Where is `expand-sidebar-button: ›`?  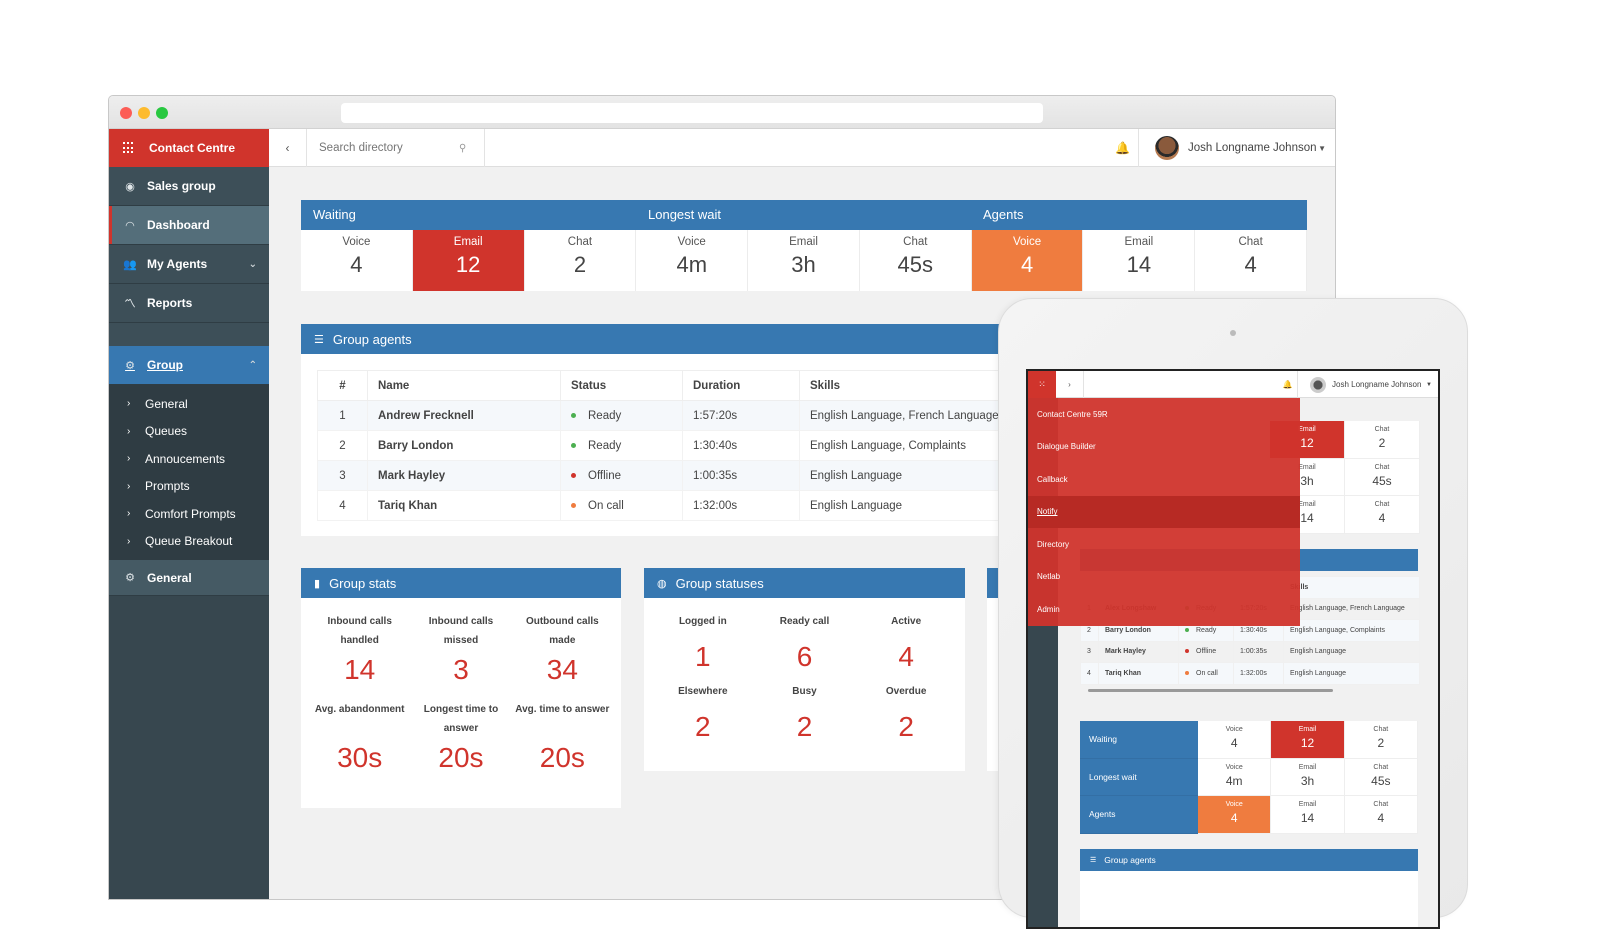 expand-sidebar-button: › is located at coordinates (1070, 384).